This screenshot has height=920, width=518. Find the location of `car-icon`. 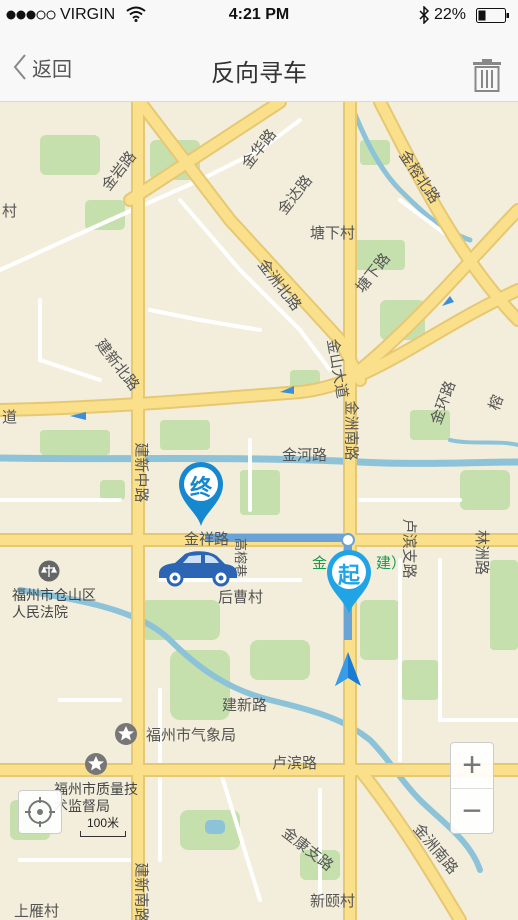

car-icon is located at coordinates (198, 569).